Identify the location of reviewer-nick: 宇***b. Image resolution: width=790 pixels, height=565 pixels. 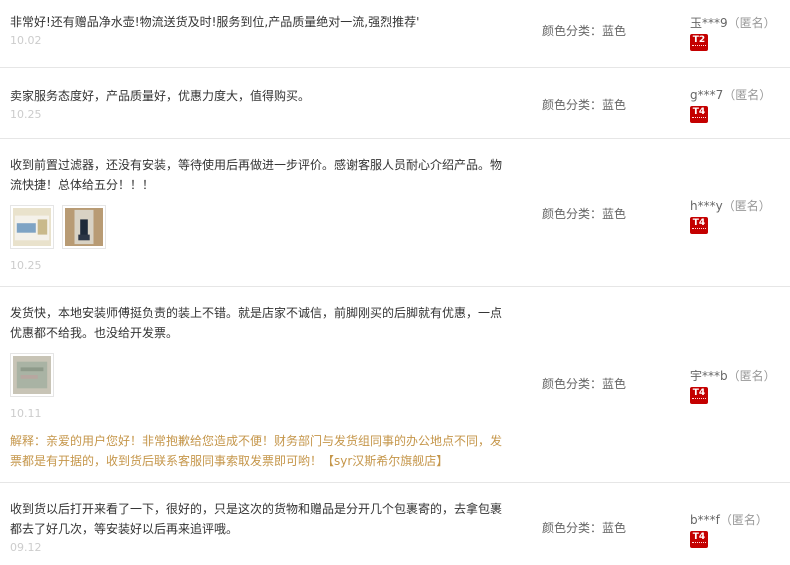
(709, 376).